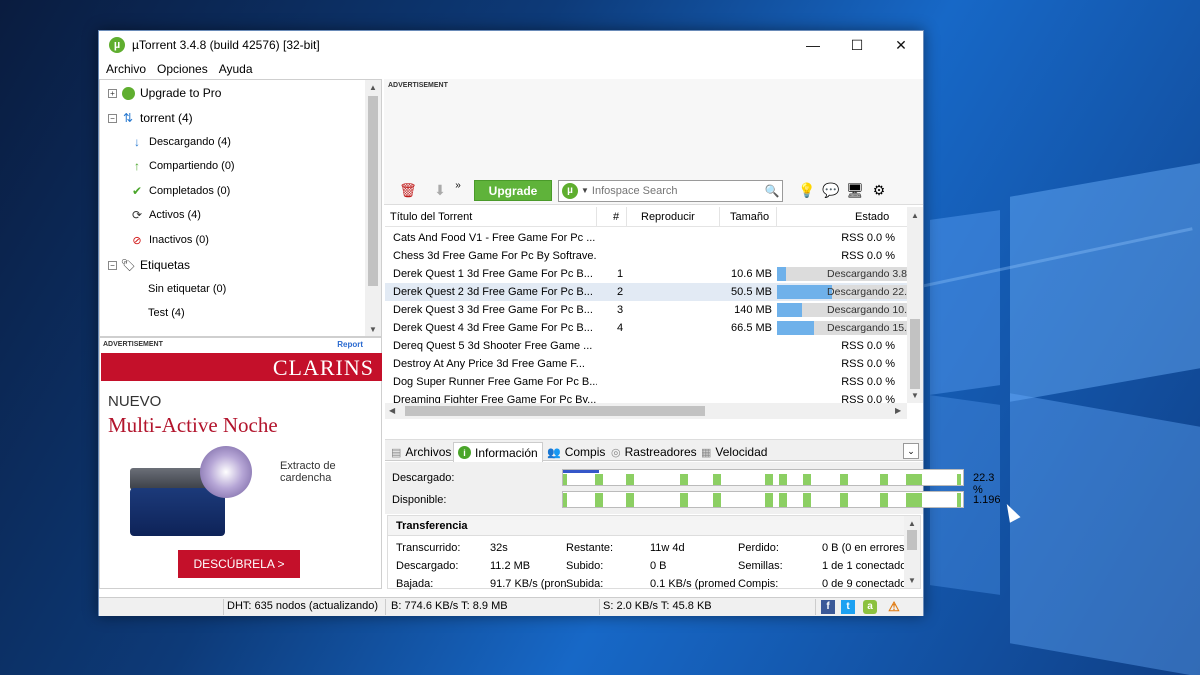  I want to click on arrow-down-icon: ↓, so click(137, 142).